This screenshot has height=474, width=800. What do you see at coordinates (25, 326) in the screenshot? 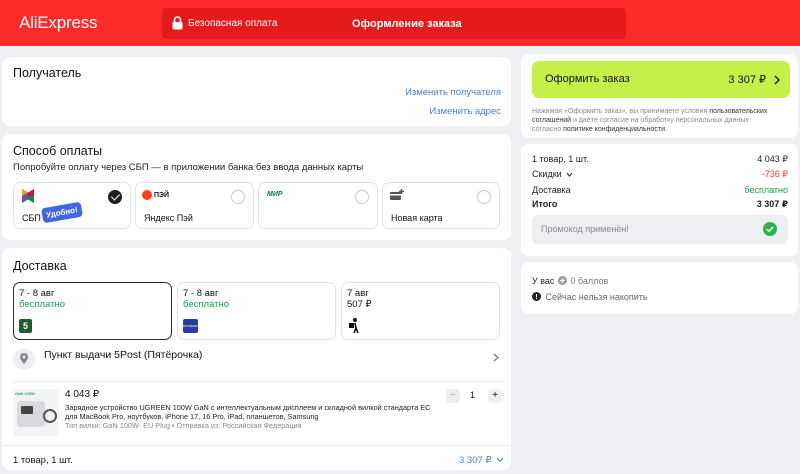
I see `5post-logo: 5` at bounding box center [25, 326].